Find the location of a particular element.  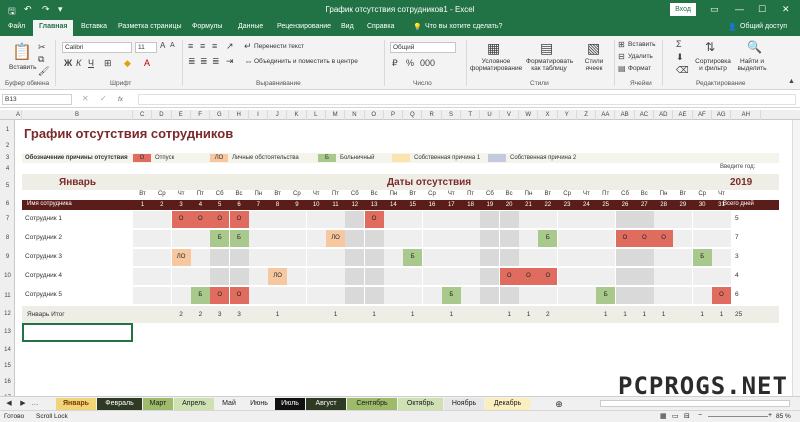

add-sheet-icon: ⊕ is located at coordinates (559, 404).